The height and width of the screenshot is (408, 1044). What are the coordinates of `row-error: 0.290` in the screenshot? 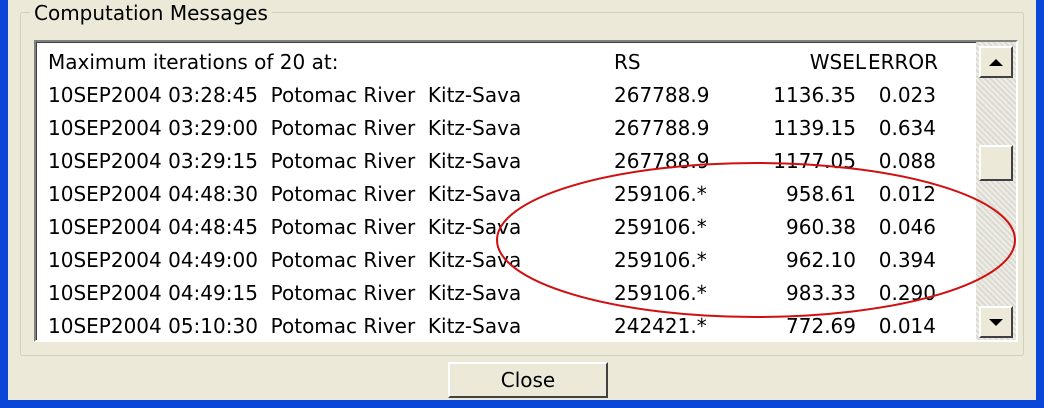 It's located at (907, 293).